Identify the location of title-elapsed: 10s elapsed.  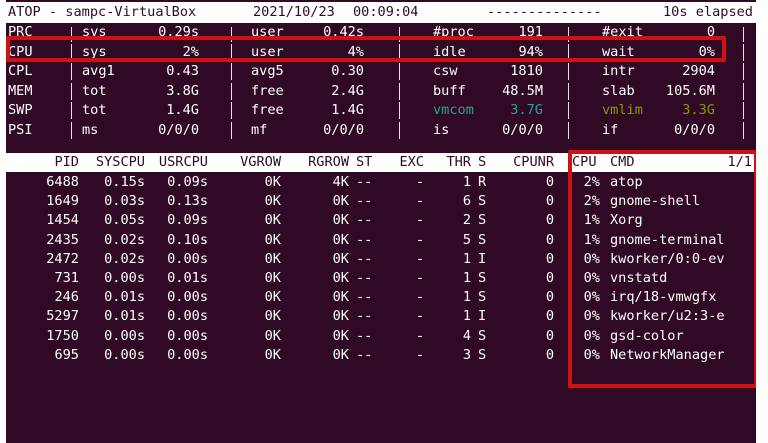
(707, 12).